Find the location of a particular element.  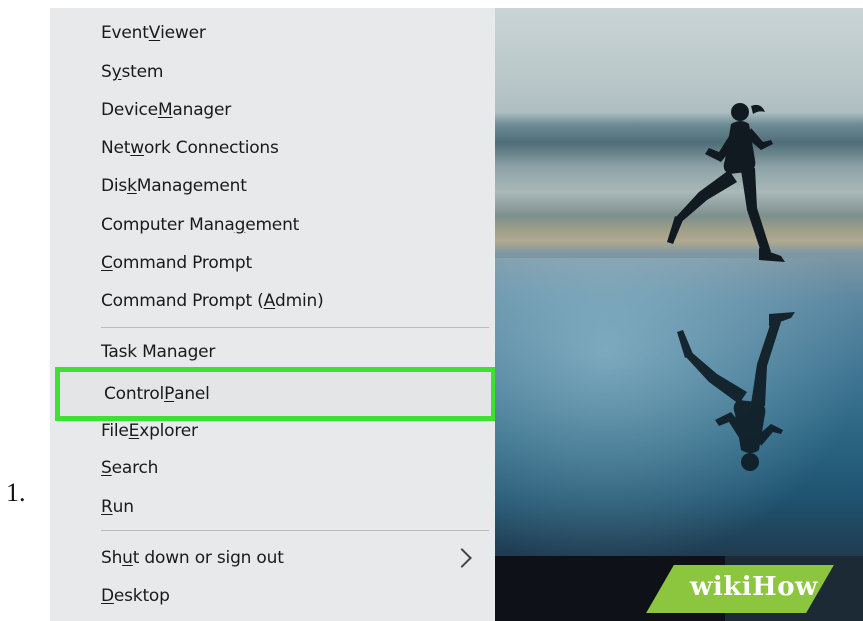

menu-item-command-prompt-admin: Command Prompt (Admin) is located at coordinates (272, 301).